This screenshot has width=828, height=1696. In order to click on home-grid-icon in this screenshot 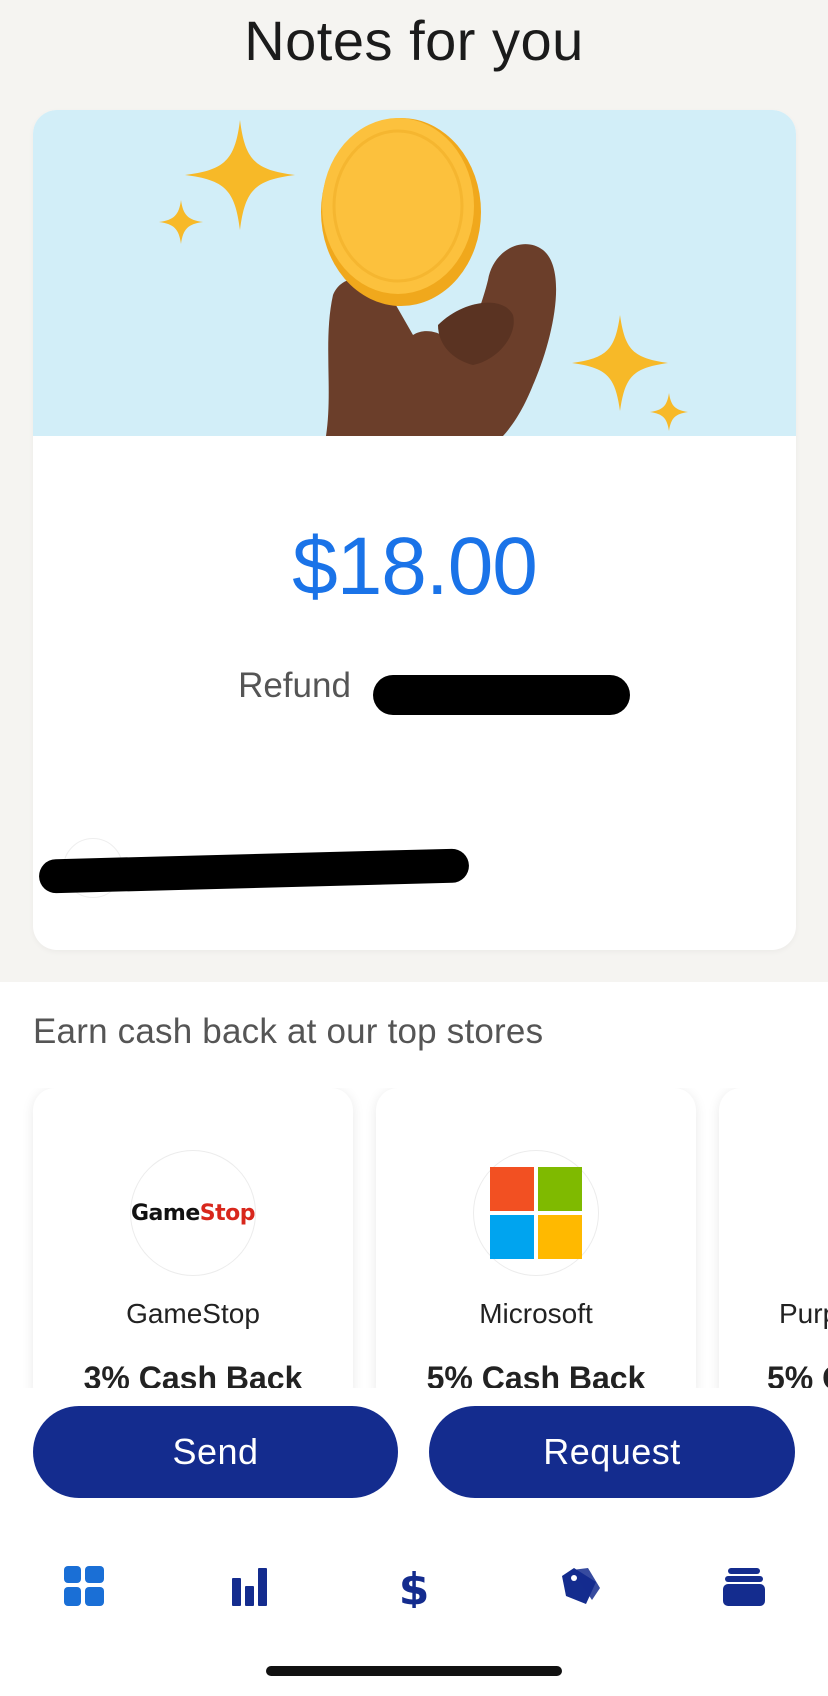, I will do `click(84, 1586)`.